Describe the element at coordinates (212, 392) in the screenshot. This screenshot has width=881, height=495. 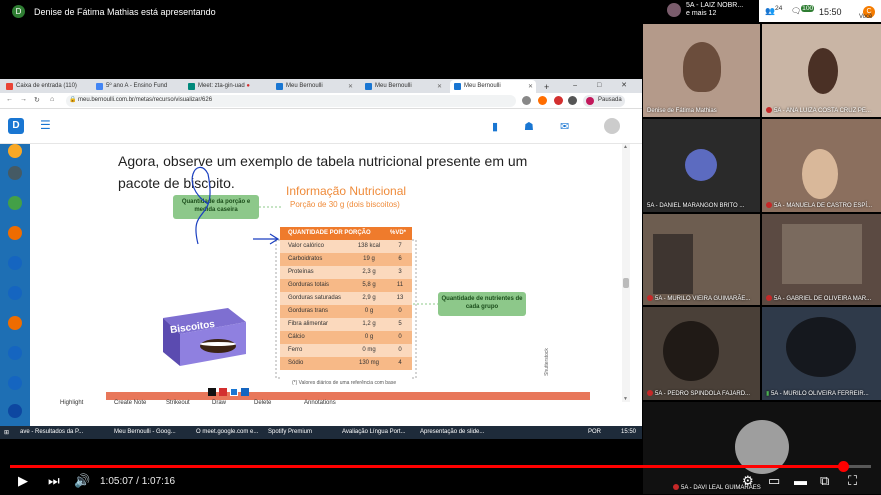
I see `color-swatch-black` at that location.